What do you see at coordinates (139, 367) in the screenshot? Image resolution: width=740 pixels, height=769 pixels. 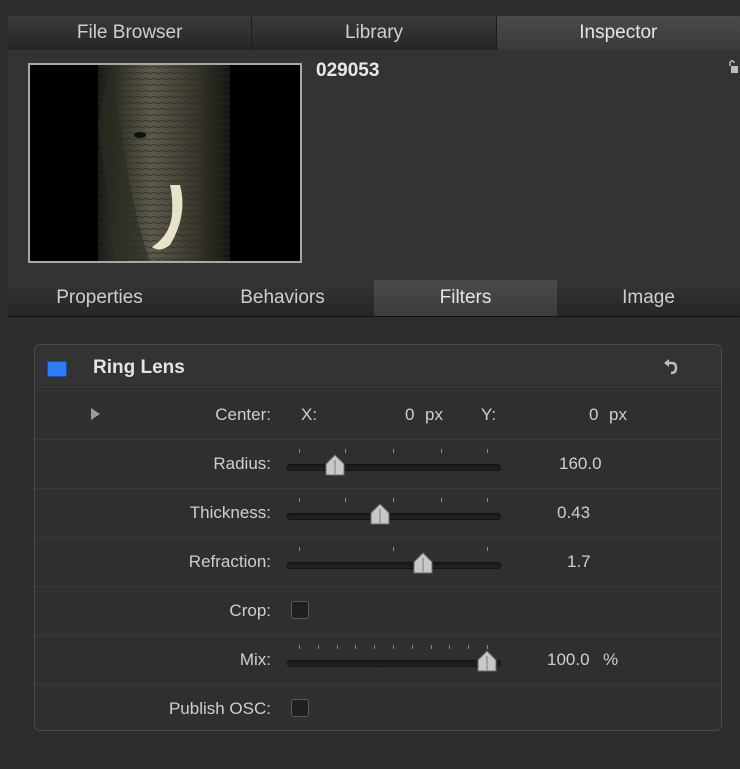 I see `filter-name: Ring Lens` at bounding box center [139, 367].